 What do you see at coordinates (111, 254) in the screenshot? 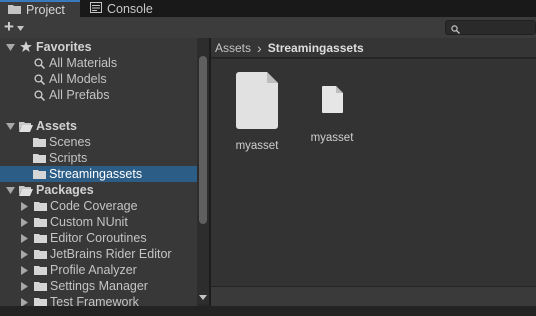
I see `tree-item-label: JetBrains Rider Editor` at bounding box center [111, 254].